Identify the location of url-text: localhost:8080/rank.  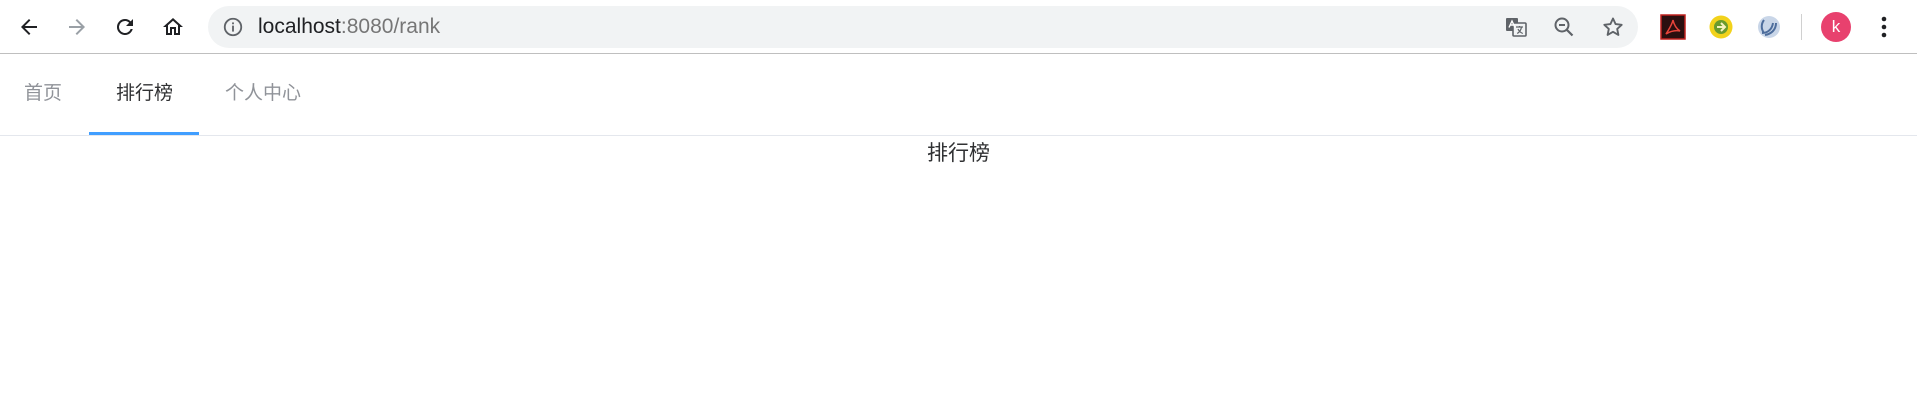
(349, 27).